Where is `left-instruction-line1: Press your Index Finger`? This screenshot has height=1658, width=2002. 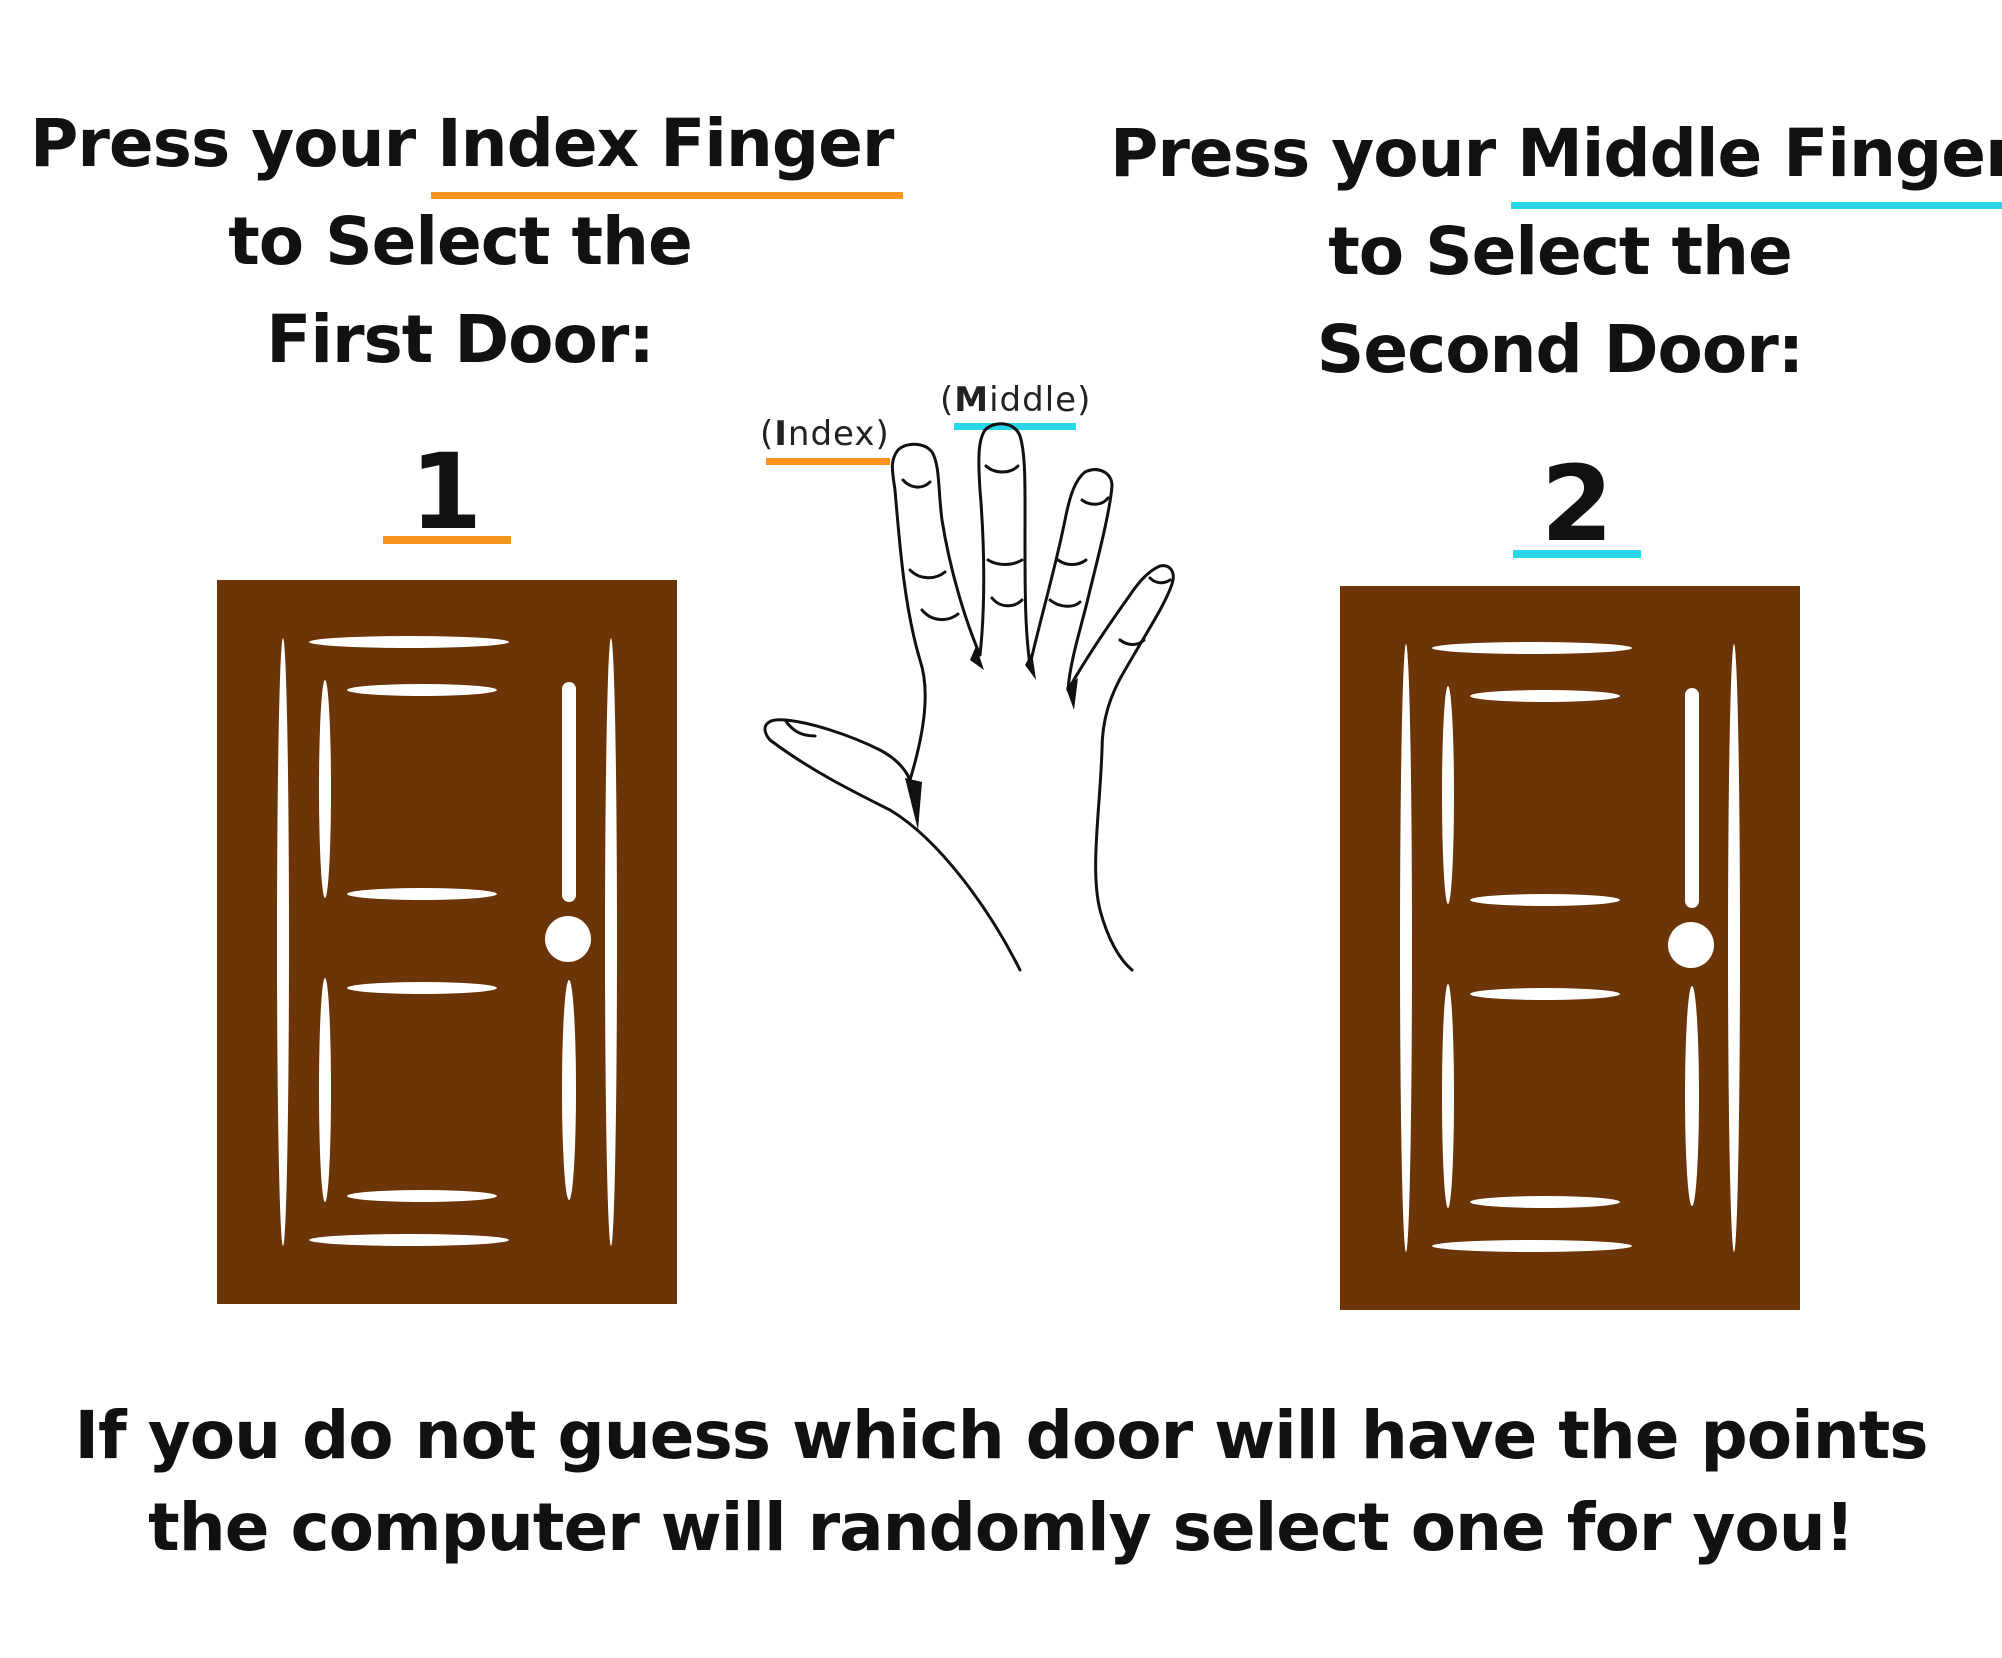 left-instruction-line1: Press your Index Finger is located at coordinates (467, 147).